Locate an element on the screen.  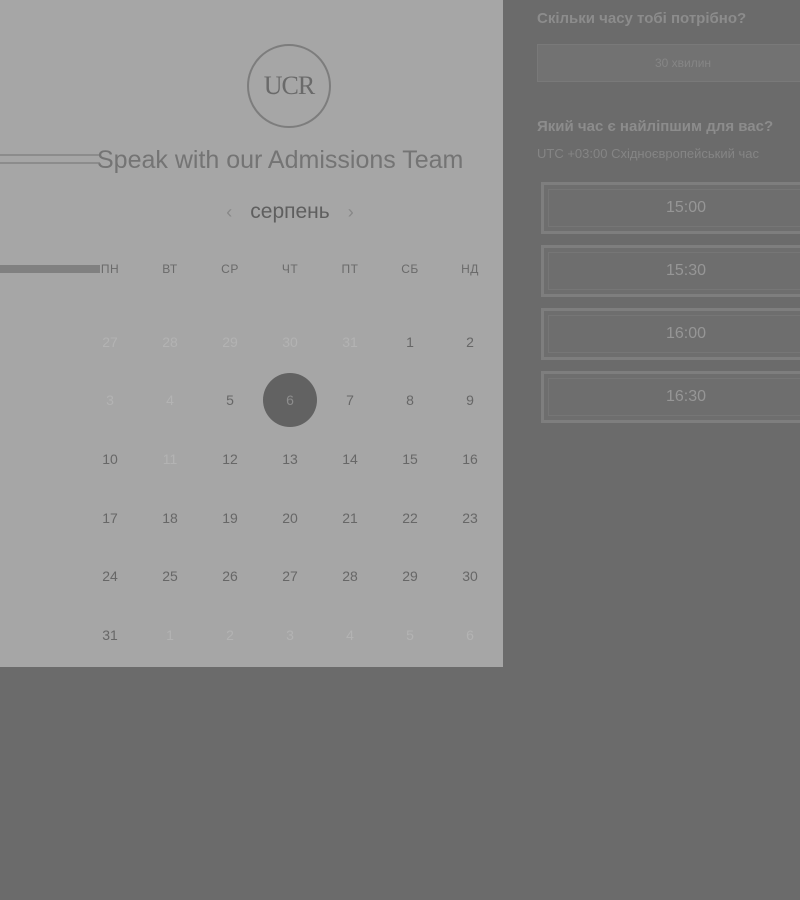
calendar-day: 16 is located at coordinates (470, 459).